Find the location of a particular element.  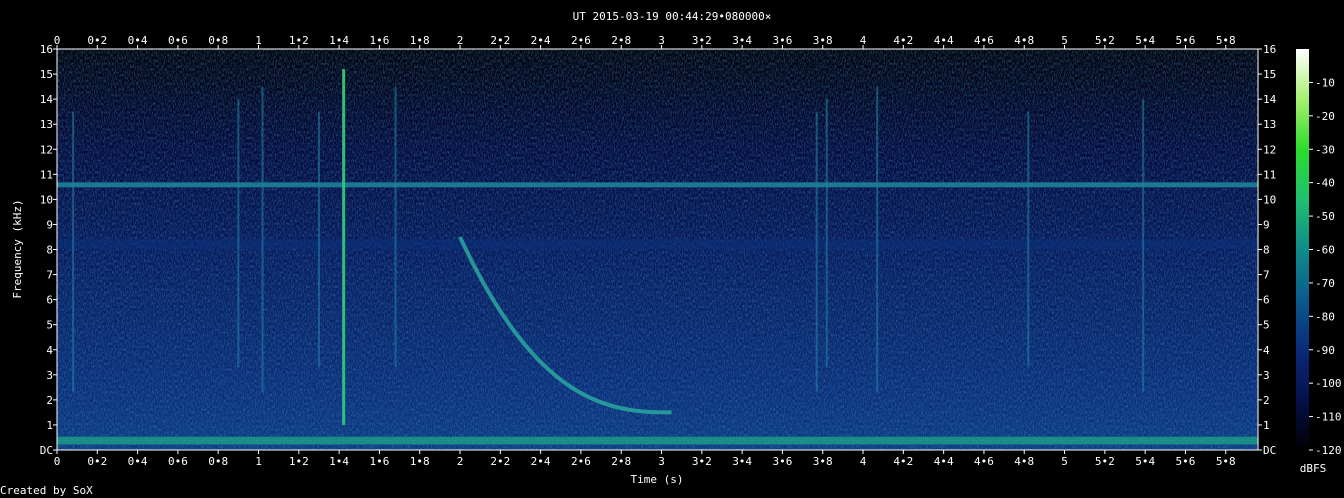

x-tick-label-top: 2•8 is located at coordinates (621, 40).